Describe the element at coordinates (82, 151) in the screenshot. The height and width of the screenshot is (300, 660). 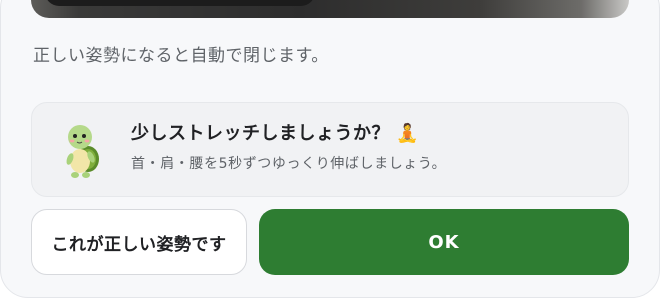
I see `turtle-mascot-icon` at that location.